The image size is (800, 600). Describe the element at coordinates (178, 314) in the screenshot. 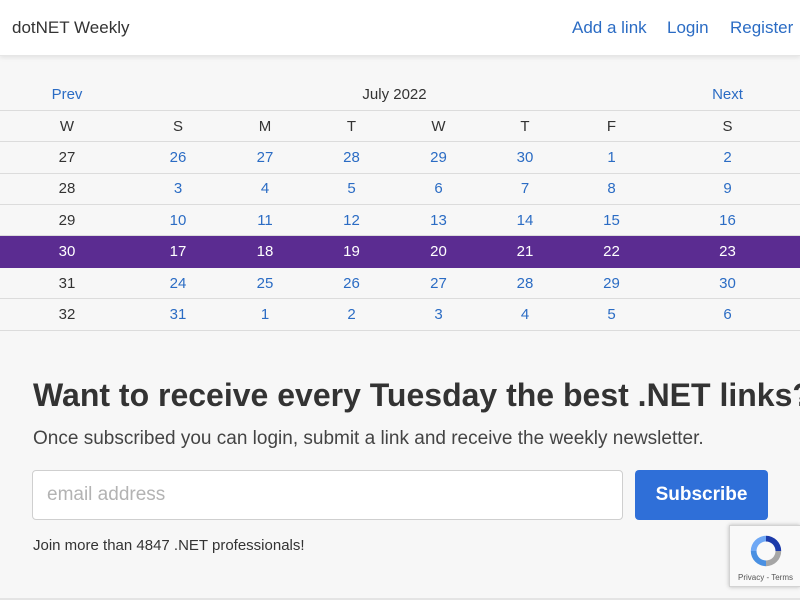

I see `calendar-day-link: 31` at that location.